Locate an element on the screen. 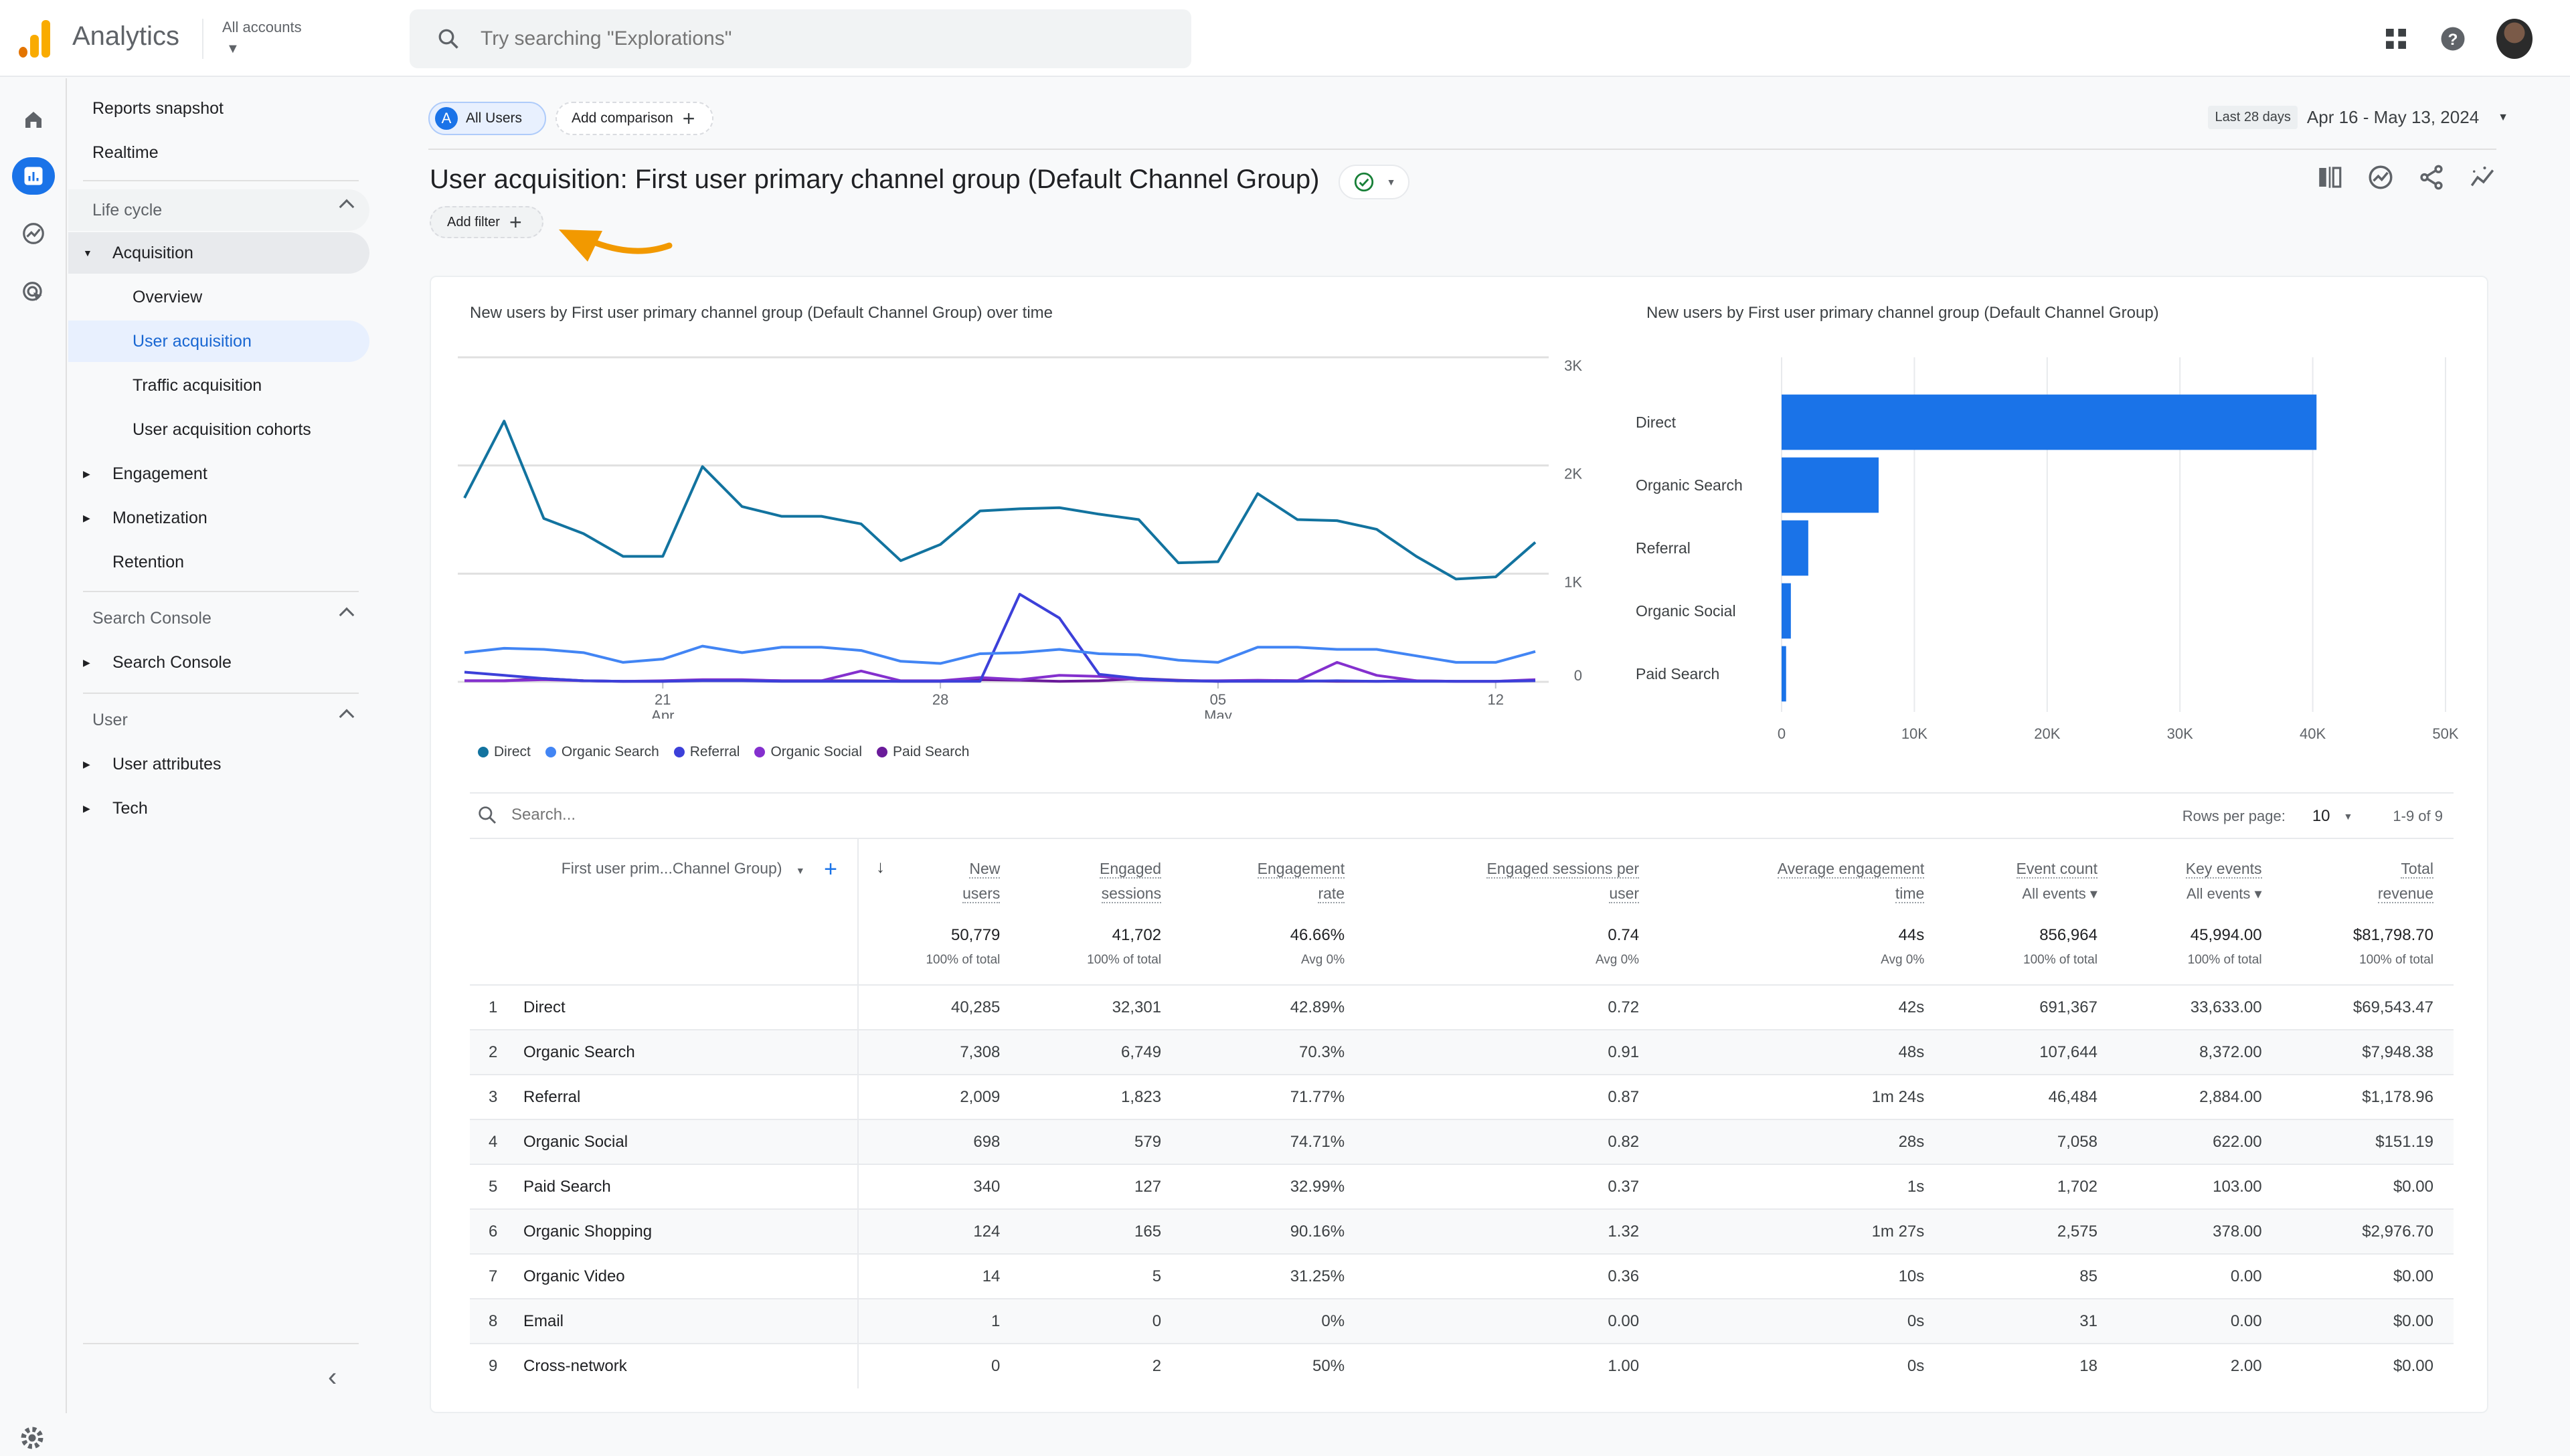 The height and width of the screenshot is (1456, 2570). global-search is located at coordinates (801, 38).